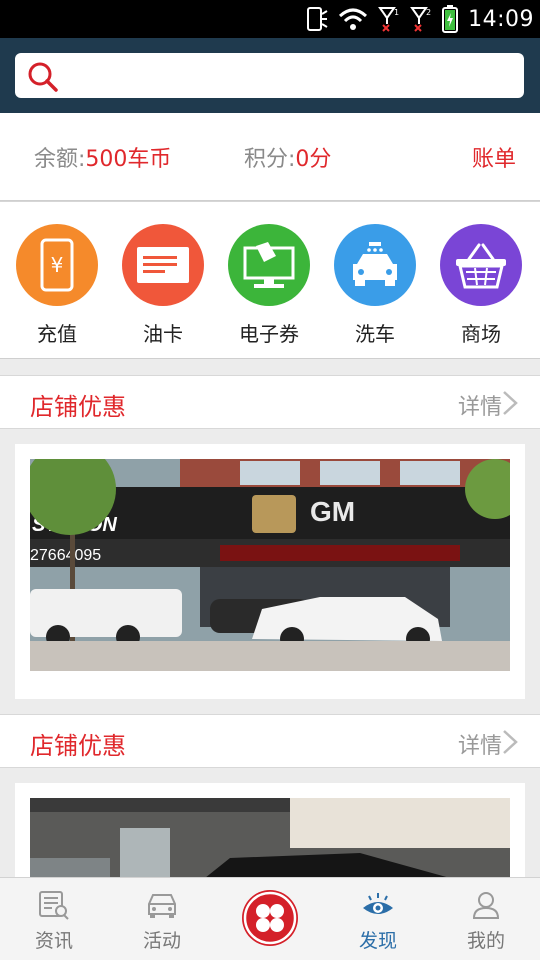 The height and width of the screenshot is (960, 540). What do you see at coordinates (378, 919) in the screenshot?
I see `tab-discover: 发现` at bounding box center [378, 919].